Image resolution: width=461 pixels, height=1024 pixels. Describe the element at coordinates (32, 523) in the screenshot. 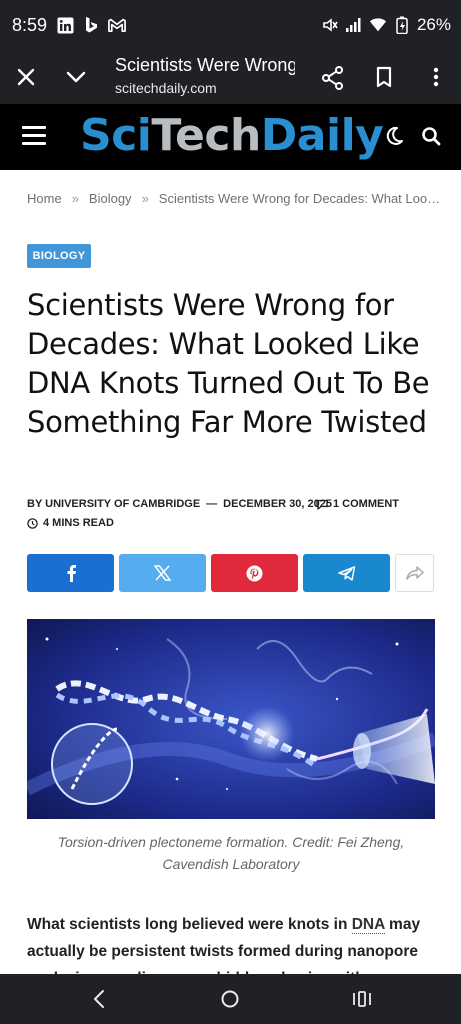

I see `clock-icon` at that location.